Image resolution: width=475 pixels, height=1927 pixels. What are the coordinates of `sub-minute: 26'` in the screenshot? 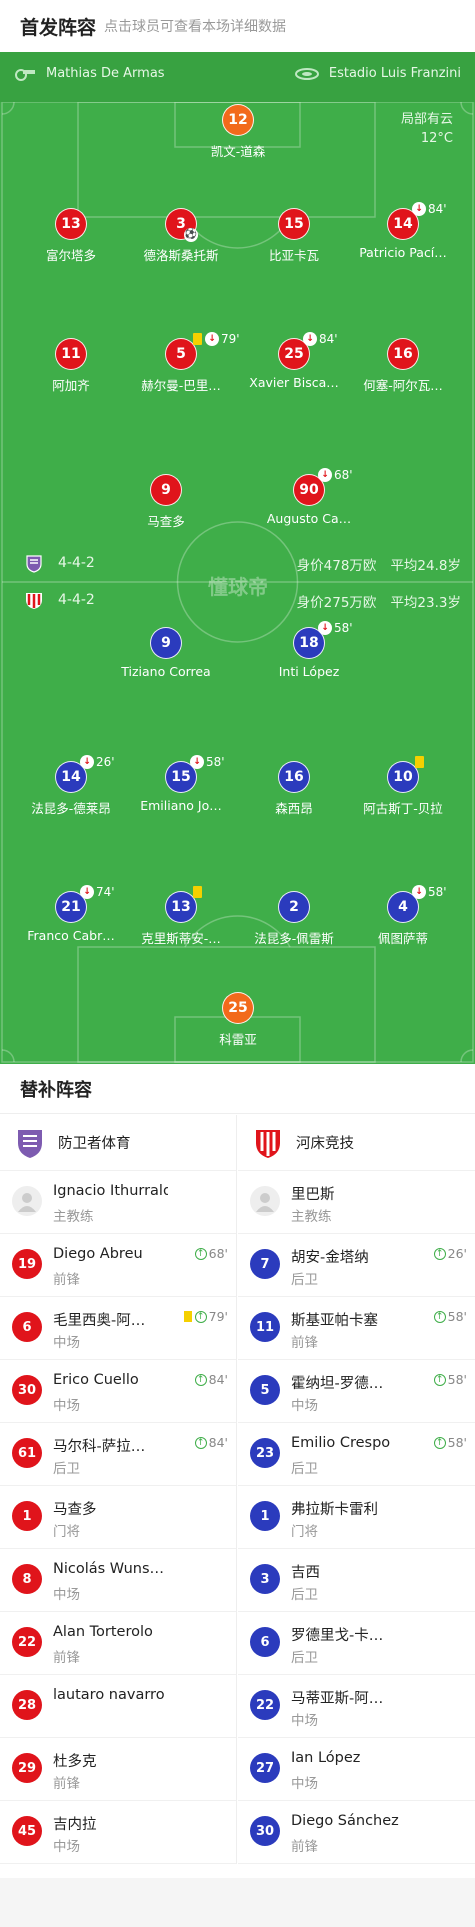 It's located at (457, 1253).